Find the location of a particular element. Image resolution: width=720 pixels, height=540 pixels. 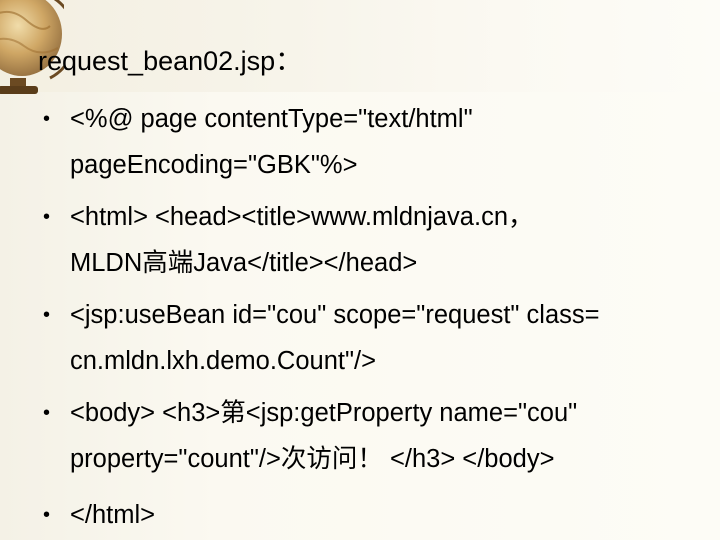

bullet-text: </html> is located at coordinates (395, 515).